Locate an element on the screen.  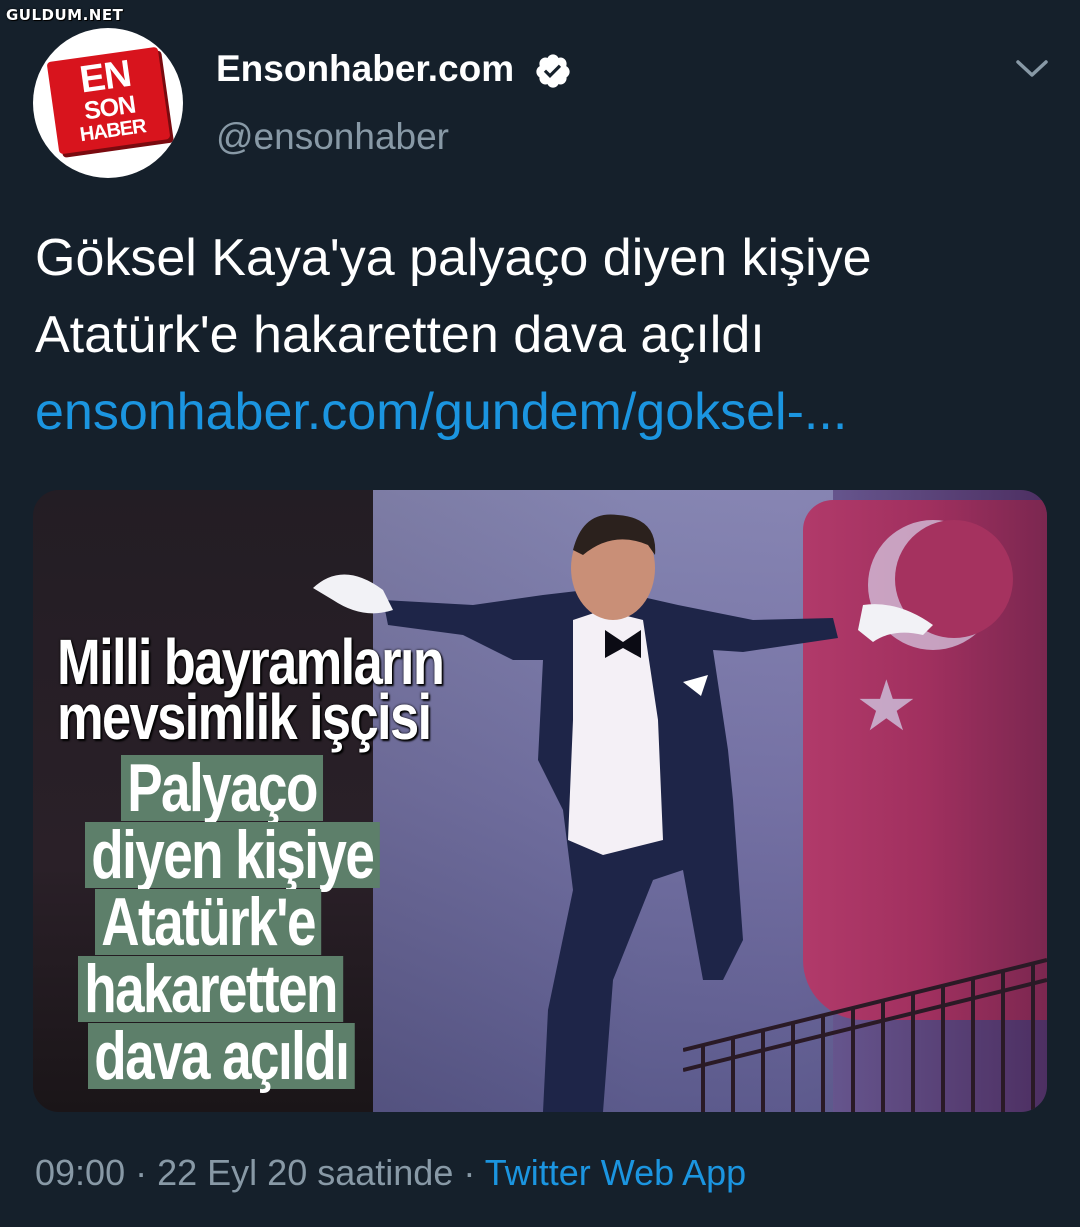
chevron-down-icon is located at coordinates (1032, 68).